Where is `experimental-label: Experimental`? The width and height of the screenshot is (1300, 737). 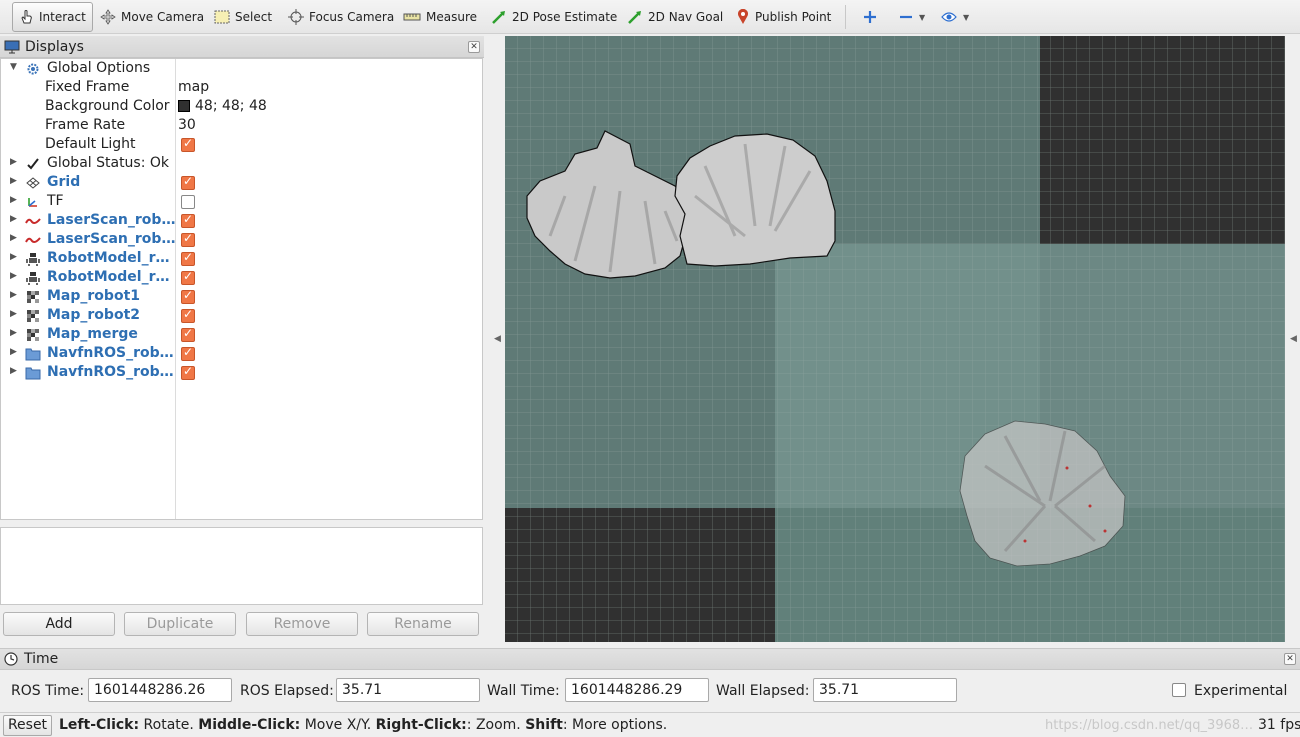 experimental-label: Experimental is located at coordinates (1241, 691).